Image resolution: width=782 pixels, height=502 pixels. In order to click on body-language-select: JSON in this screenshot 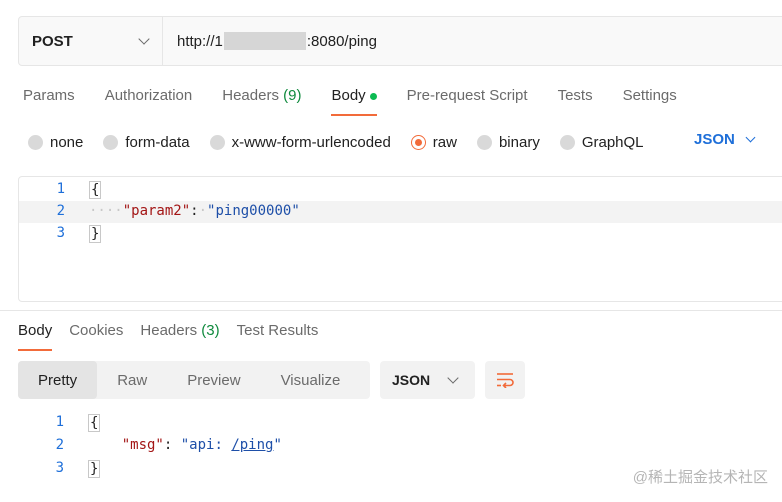, I will do `click(725, 139)`.